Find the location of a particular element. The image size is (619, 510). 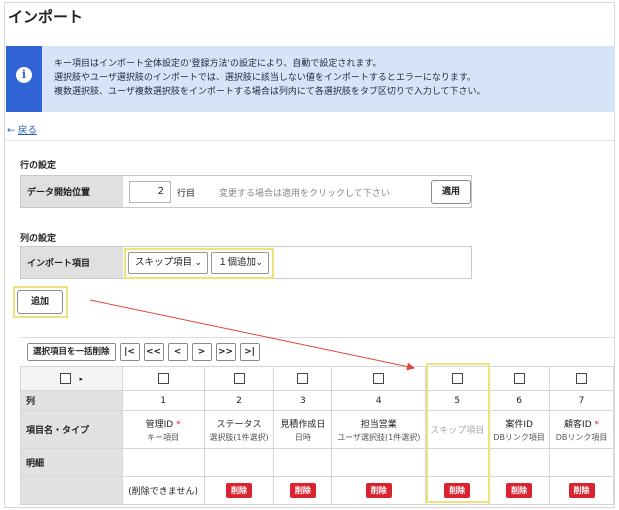

last-page-button: >| is located at coordinates (249, 352).